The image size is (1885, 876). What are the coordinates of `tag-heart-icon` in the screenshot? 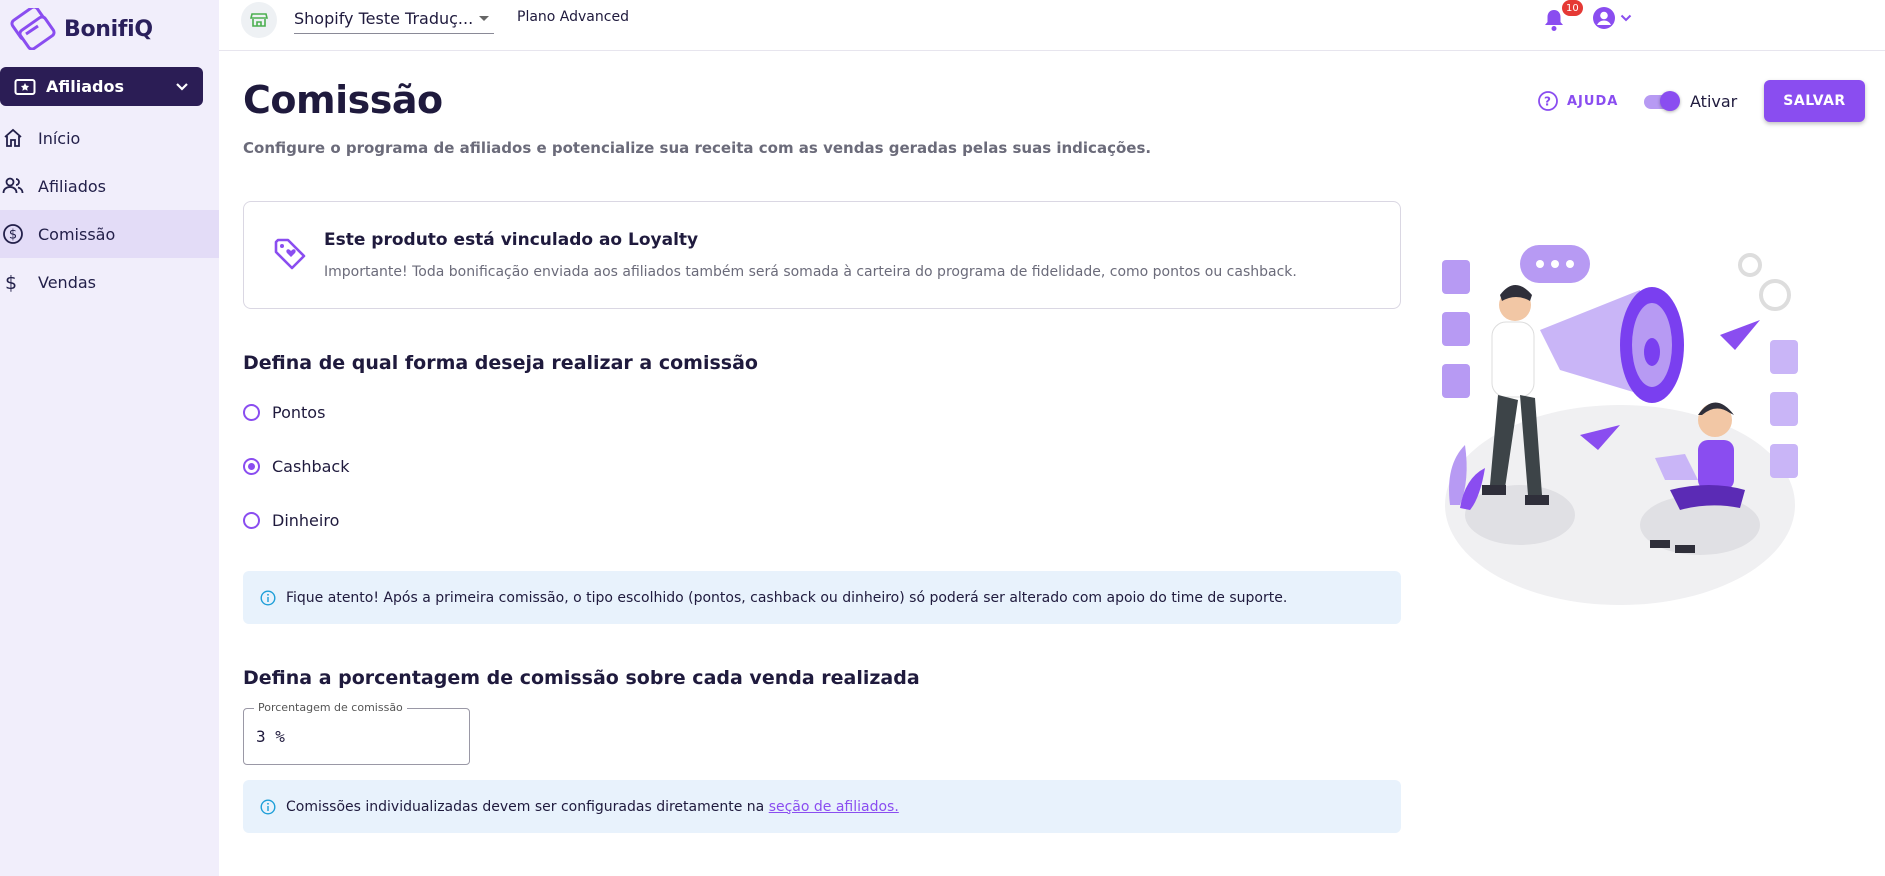 It's located at (290, 254).